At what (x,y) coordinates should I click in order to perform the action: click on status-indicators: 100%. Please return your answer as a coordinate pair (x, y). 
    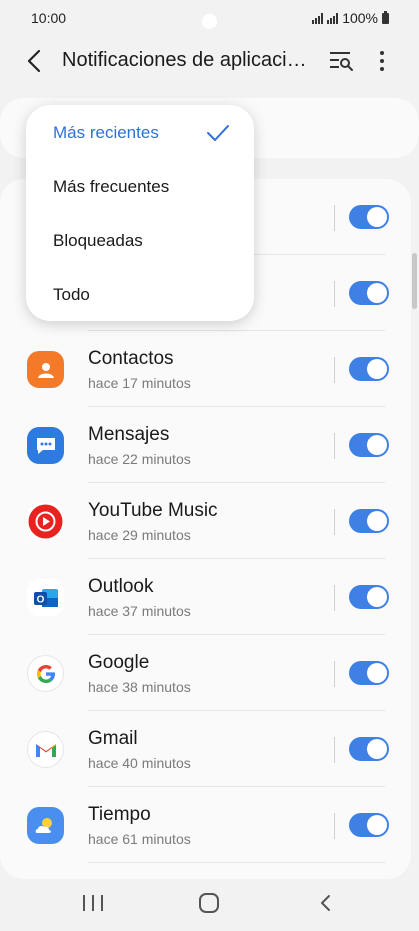
    Looking at the image, I should click on (350, 18).